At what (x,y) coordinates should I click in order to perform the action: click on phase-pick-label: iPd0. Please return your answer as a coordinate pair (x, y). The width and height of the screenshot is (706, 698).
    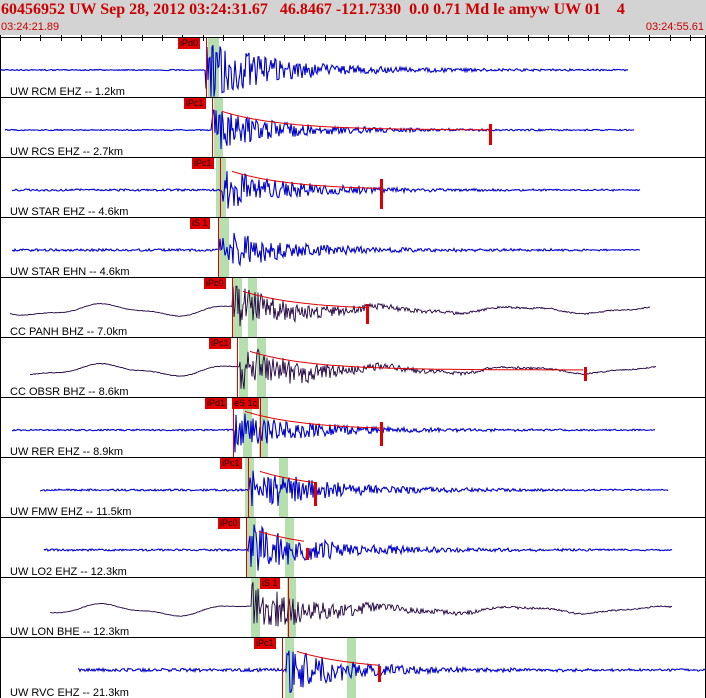
    Looking at the image, I should click on (189, 43).